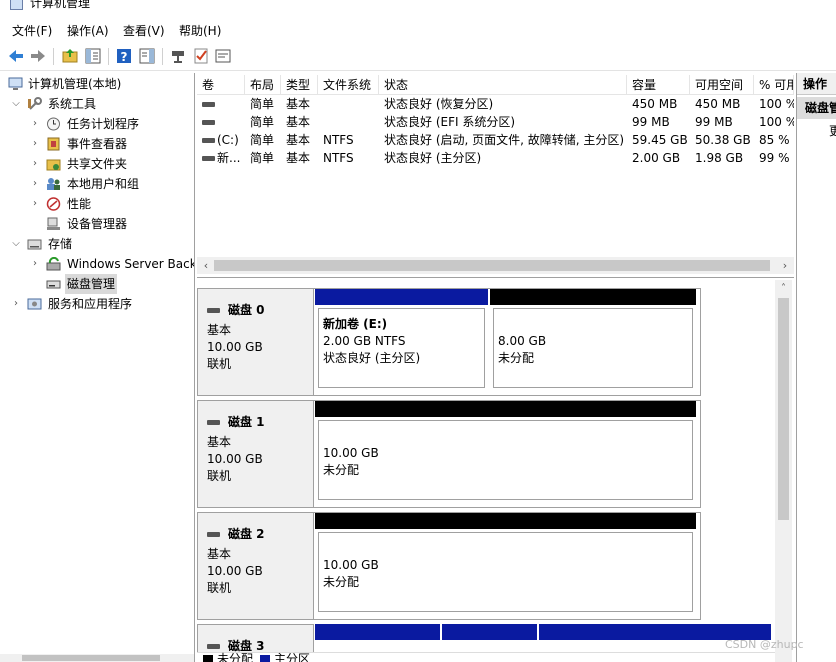 The height and width of the screenshot is (662, 836). What do you see at coordinates (206, 265) in the screenshot?
I see `scroll-left-icon: ‹` at bounding box center [206, 265].